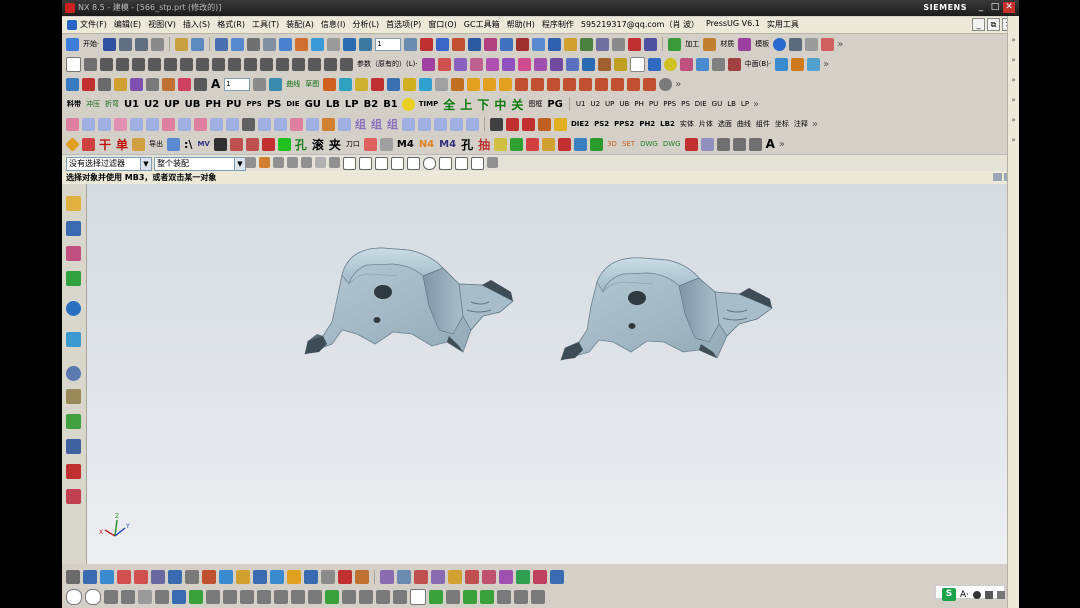  Describe the element at coordinates (73, 144) in the screenshot. I see `diamond-icon` at that location.